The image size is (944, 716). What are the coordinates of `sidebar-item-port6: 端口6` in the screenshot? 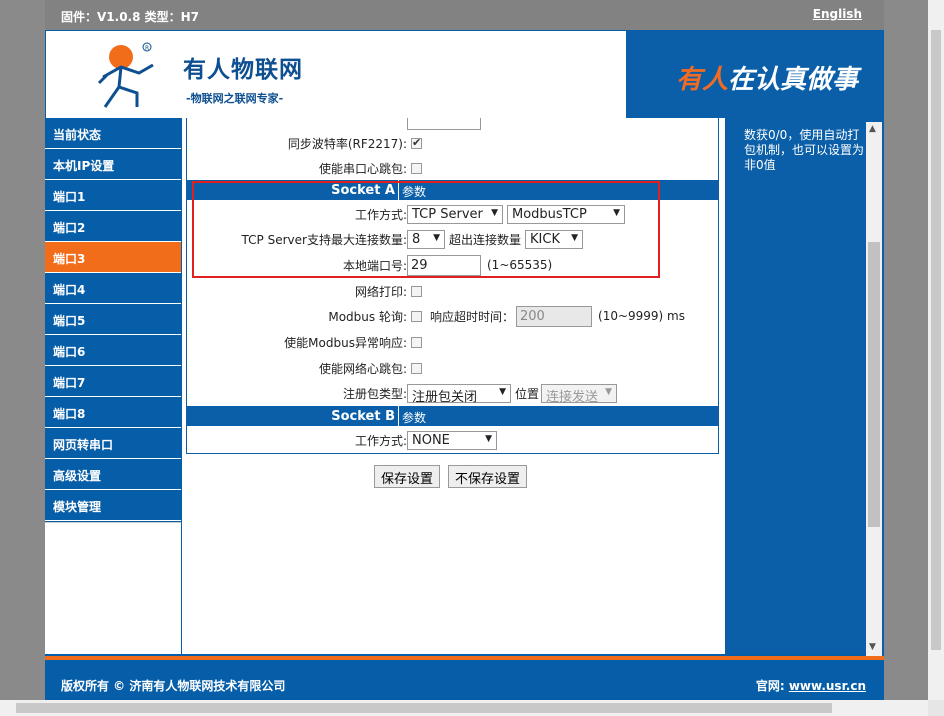 It's located at (113, 350).